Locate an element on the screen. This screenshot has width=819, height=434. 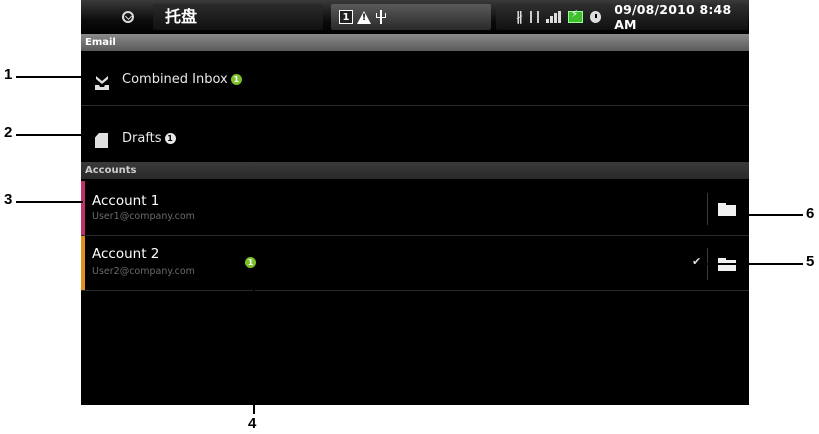
drafts-label: Drafts is located at coordinates (142, 138).